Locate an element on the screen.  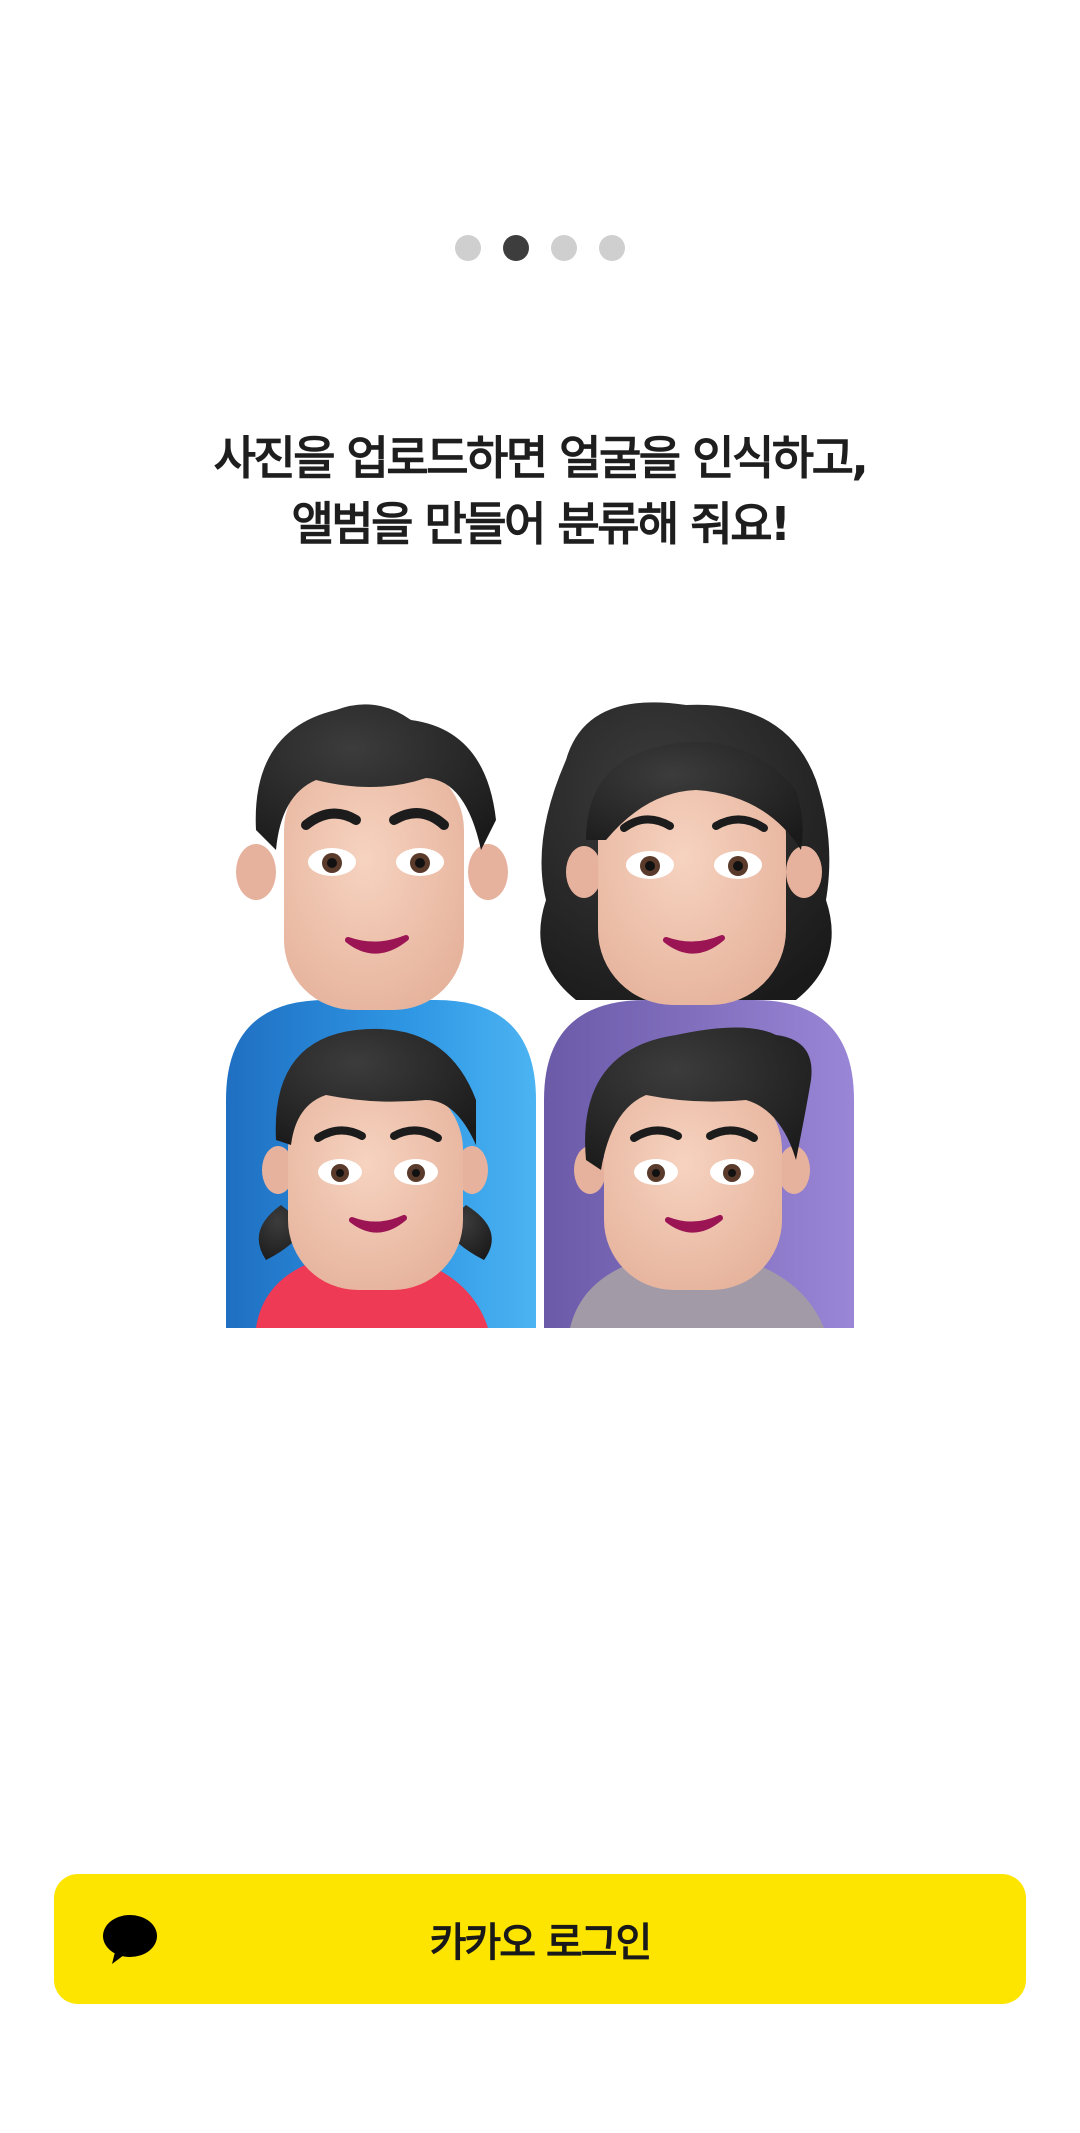
page-indicator is located at coordinates (540, 248).